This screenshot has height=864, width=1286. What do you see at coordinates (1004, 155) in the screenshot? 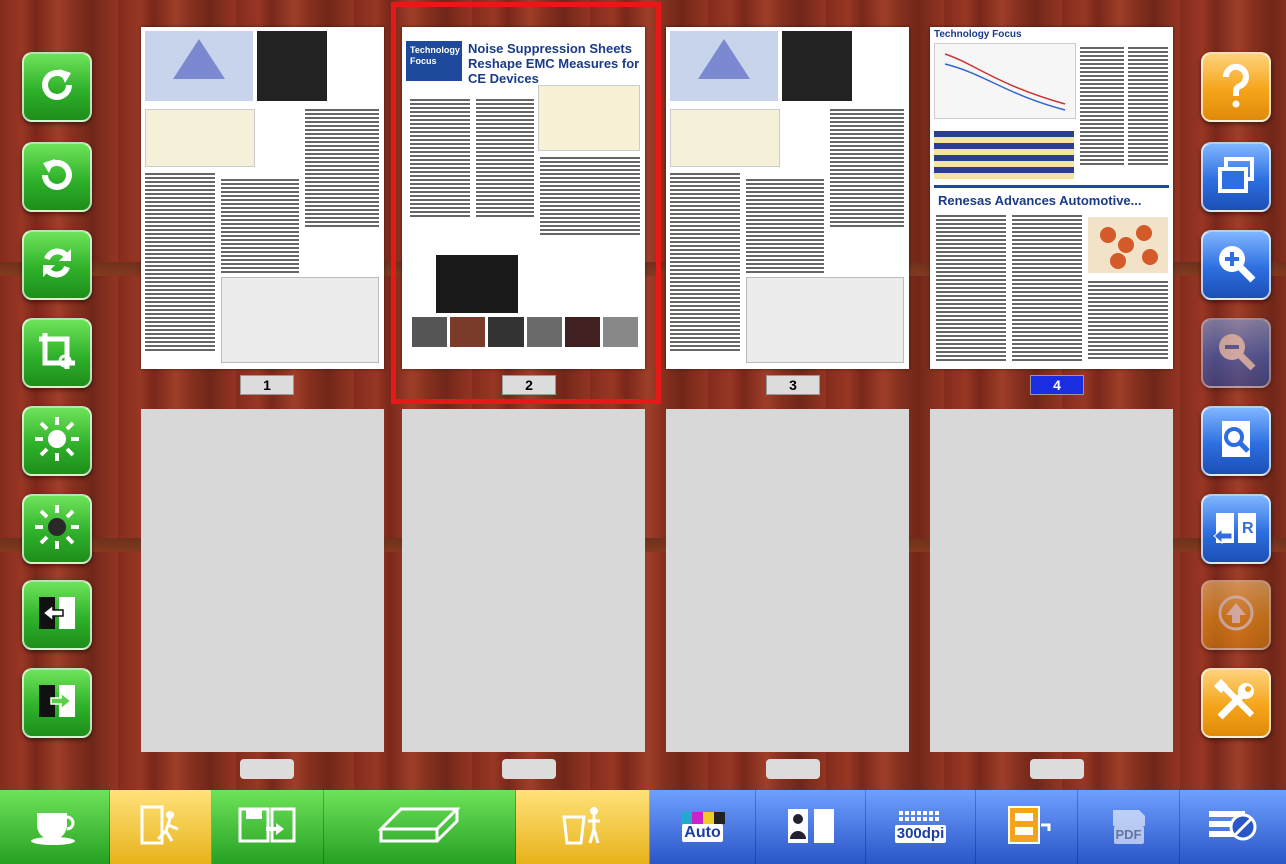
I see `page-table` at bounding box center [1004, 155].